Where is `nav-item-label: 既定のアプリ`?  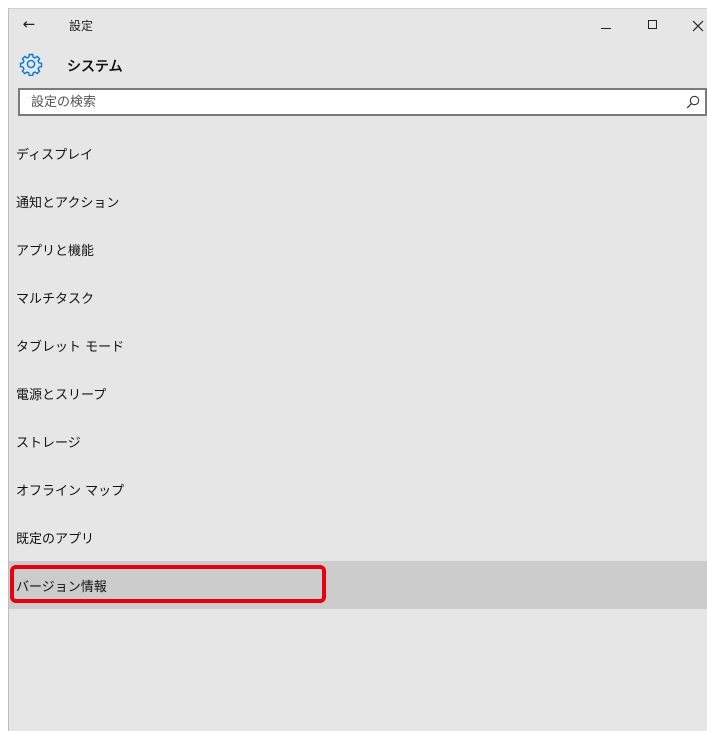
nav-item-label: 既定のアプリ is located at coordinates (55, 539).